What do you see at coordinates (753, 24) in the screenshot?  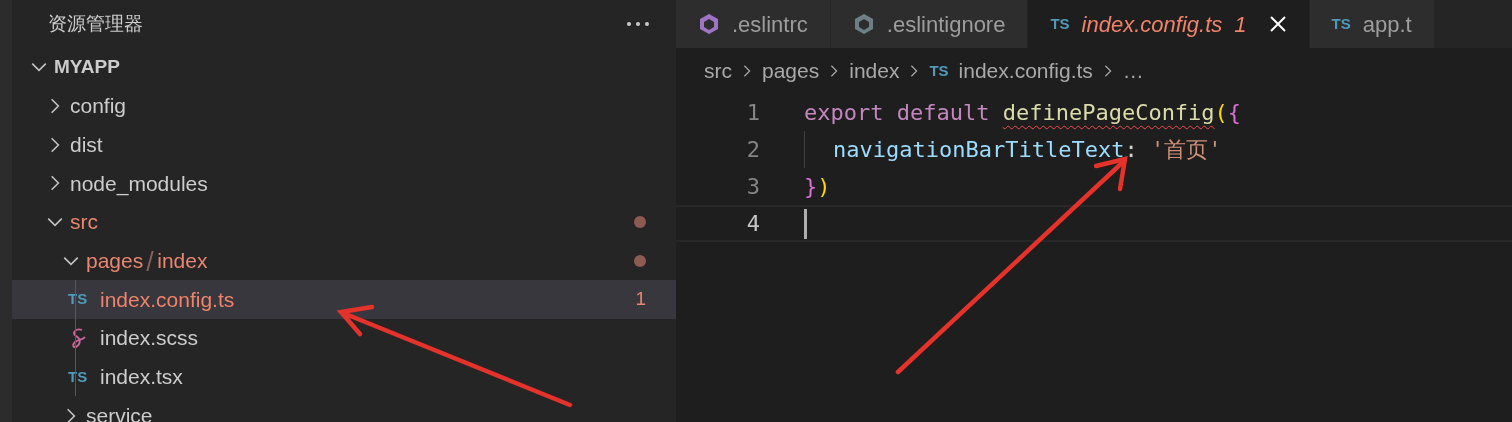 I see `editor-tab: .eslintrc` at bounding box center [753, 24].